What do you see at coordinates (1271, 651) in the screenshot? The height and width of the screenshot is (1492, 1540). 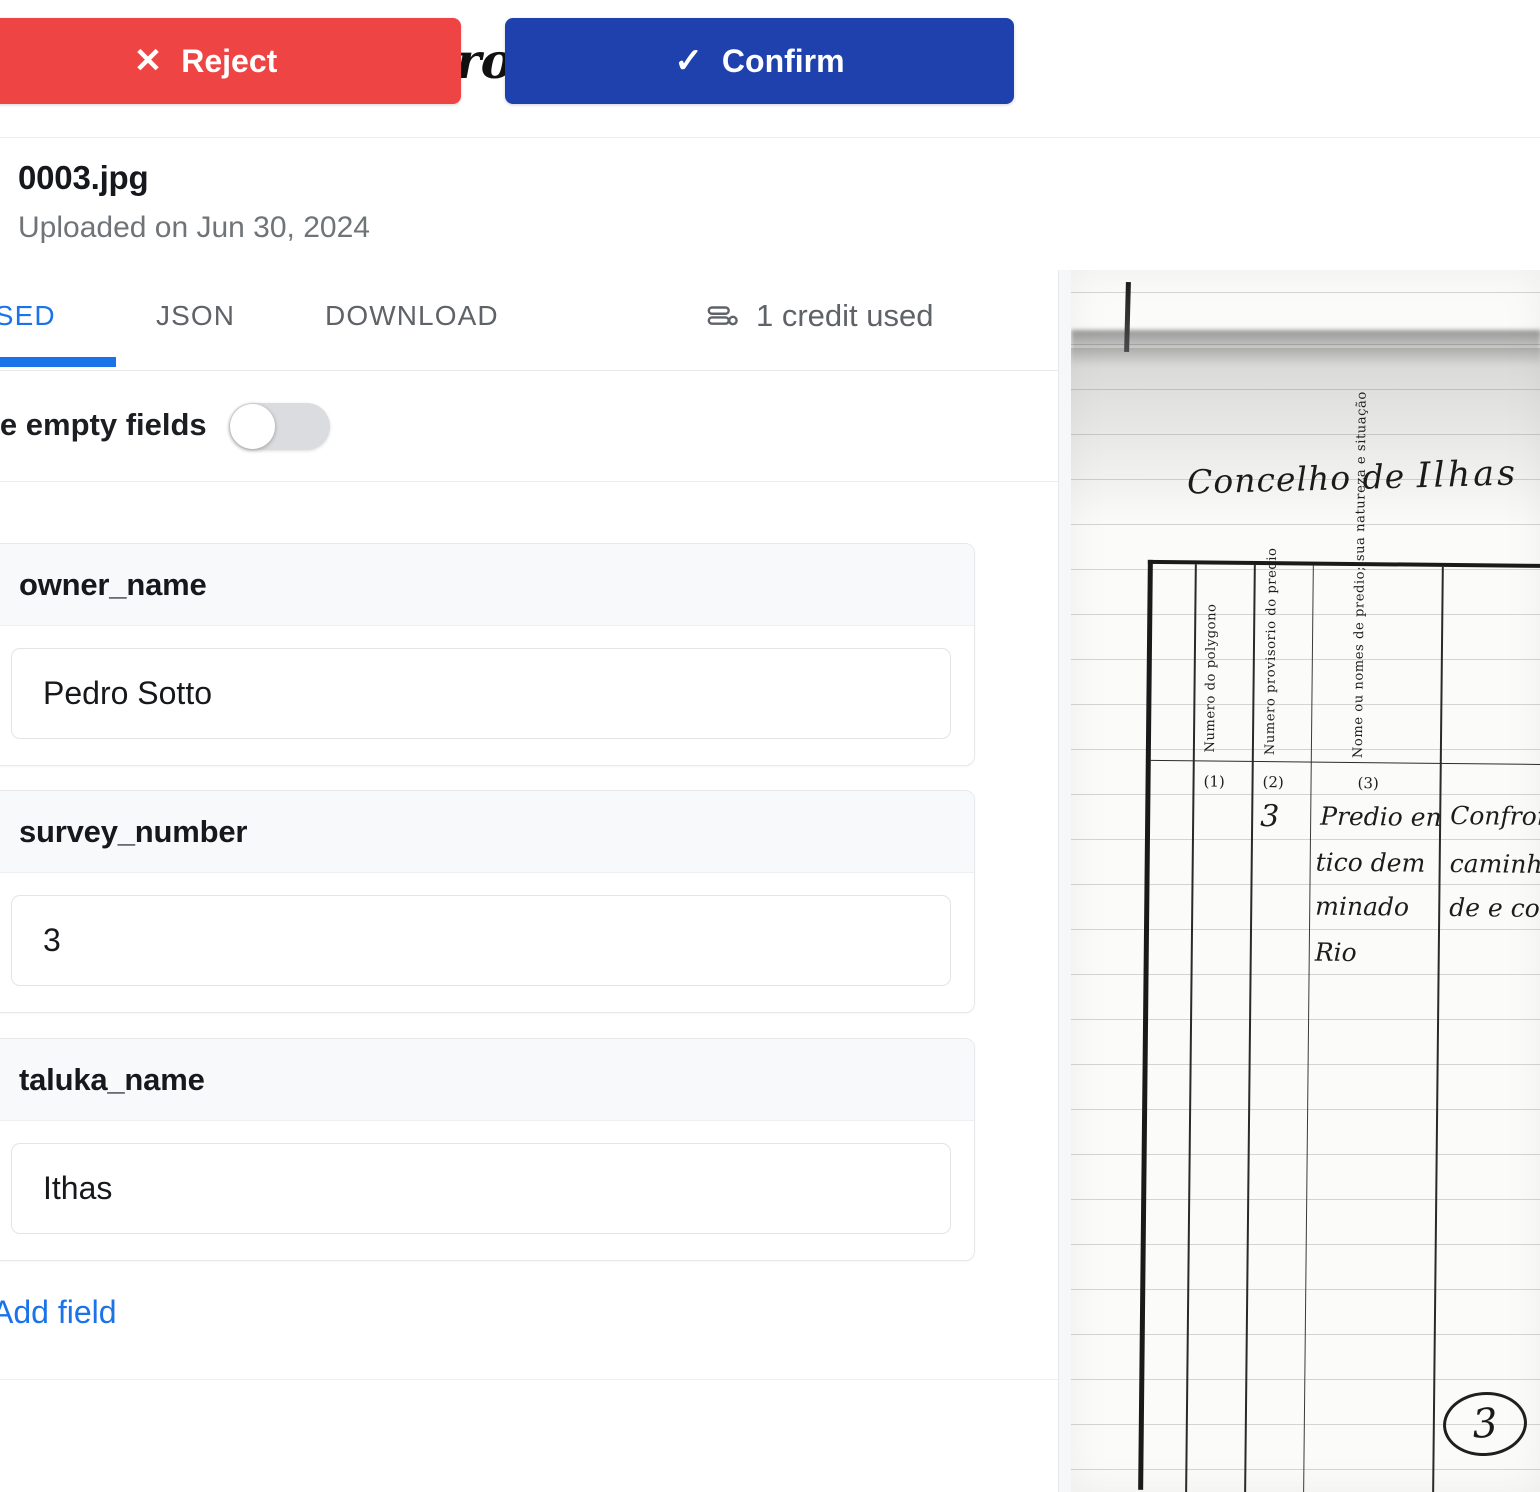 I see `table-column-header: Numero provisorio do predio` at bounding box center [1271, 651].